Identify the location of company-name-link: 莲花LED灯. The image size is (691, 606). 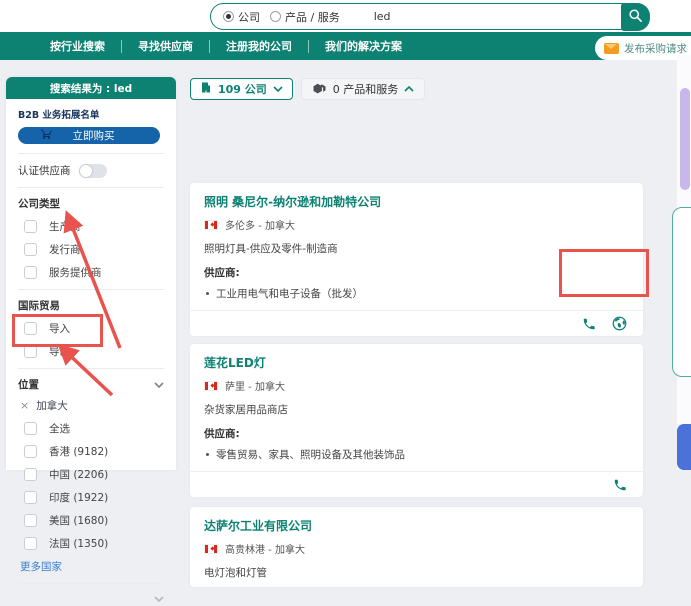
(416, 362).